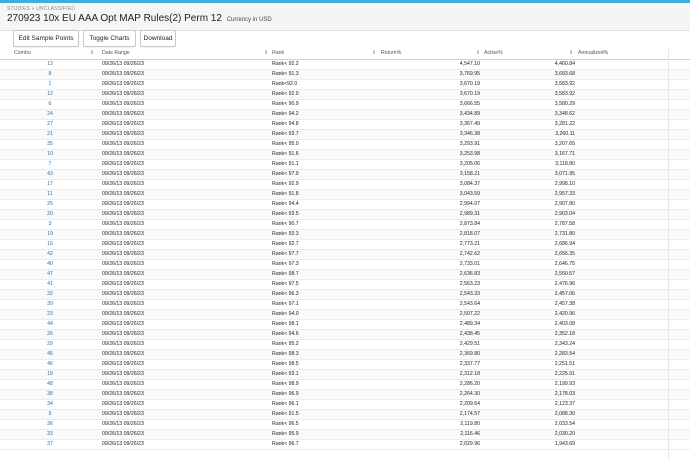 The height and width of the screenshot is (460, 690). What do you see at coordinates (50, 134) in the screenshot?
I see `combo-cell: 21` at bounding box center [50, 134].